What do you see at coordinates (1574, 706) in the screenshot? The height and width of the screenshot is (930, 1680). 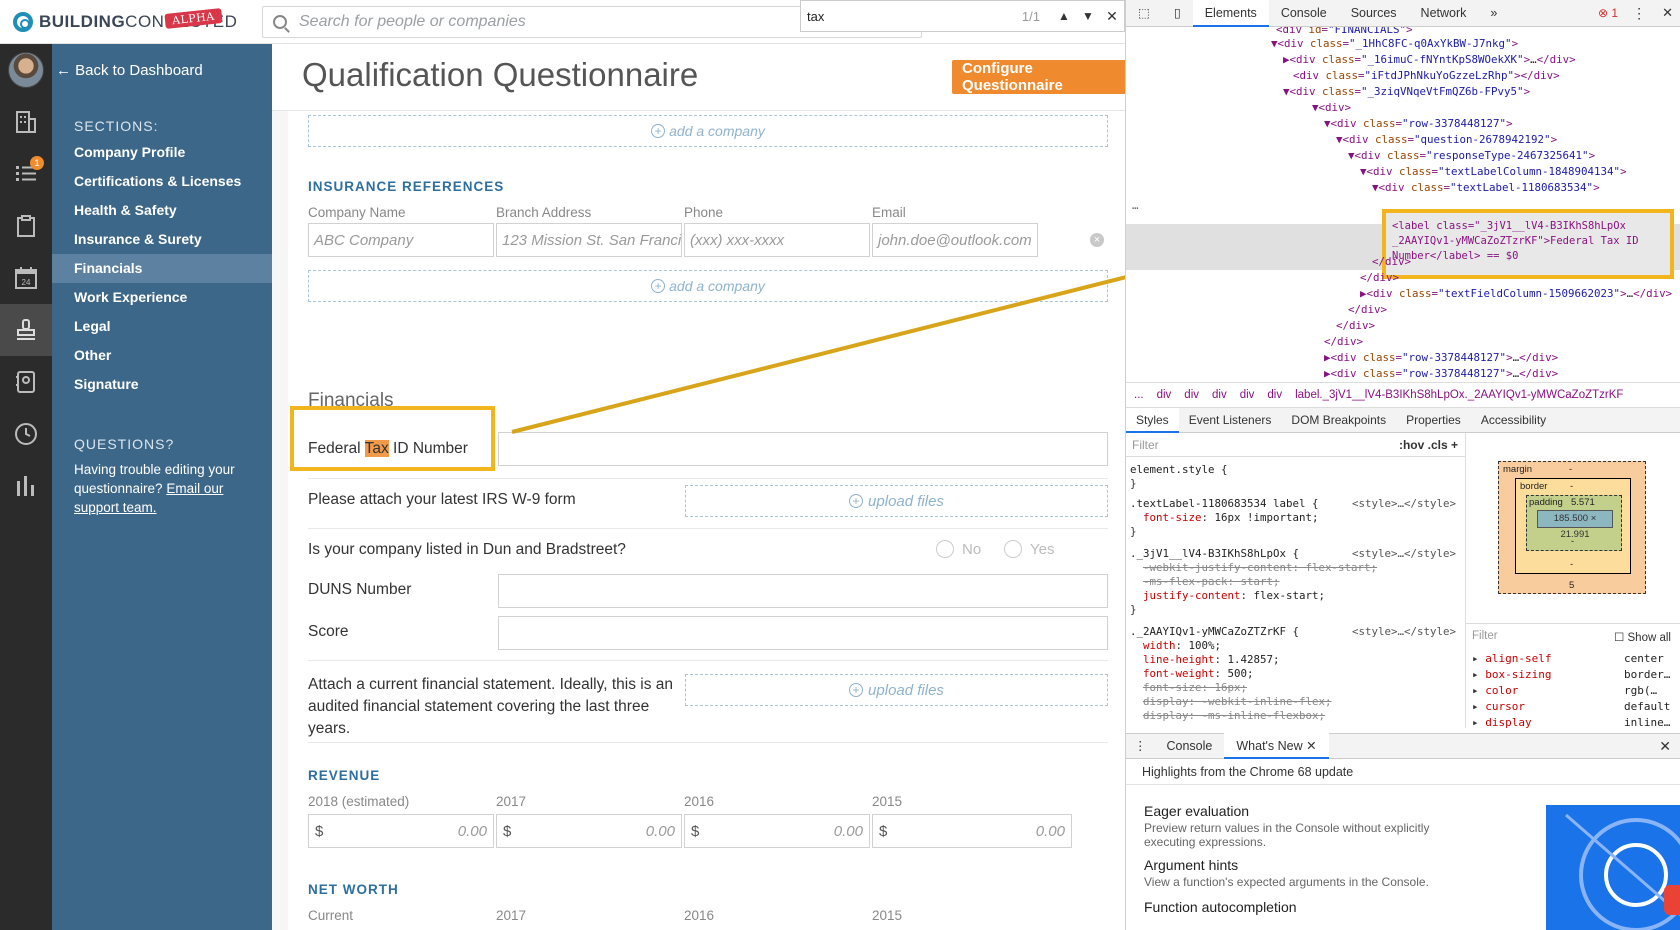 I see `computed-row: ▸ cursor default` at bounding box center [1574, 706].